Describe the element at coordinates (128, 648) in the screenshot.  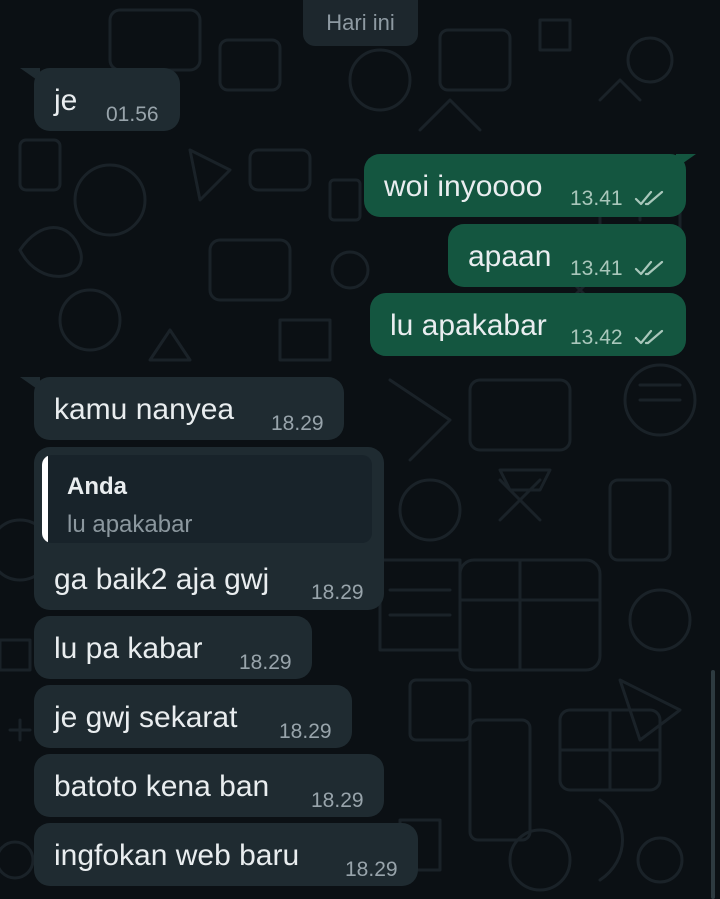
I see `message-text: lu pa kabar` at that location.